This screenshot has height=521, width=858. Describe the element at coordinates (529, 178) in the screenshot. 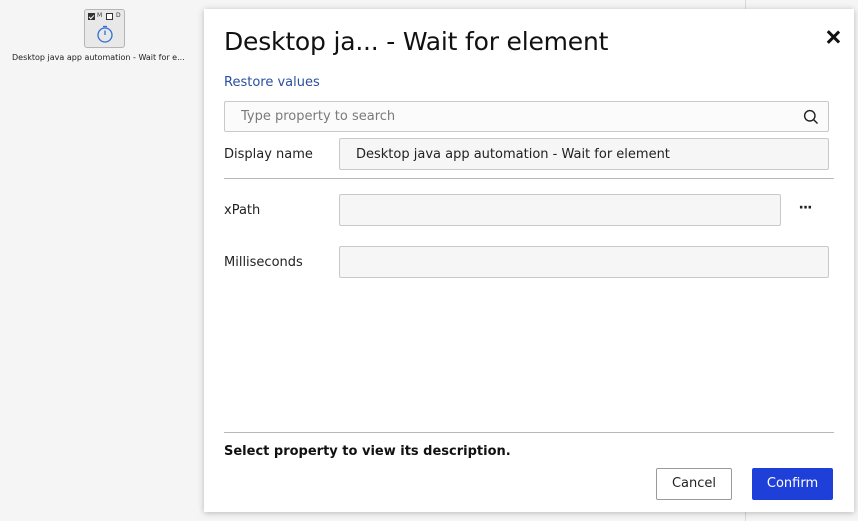

I see `section-divider` at that location.